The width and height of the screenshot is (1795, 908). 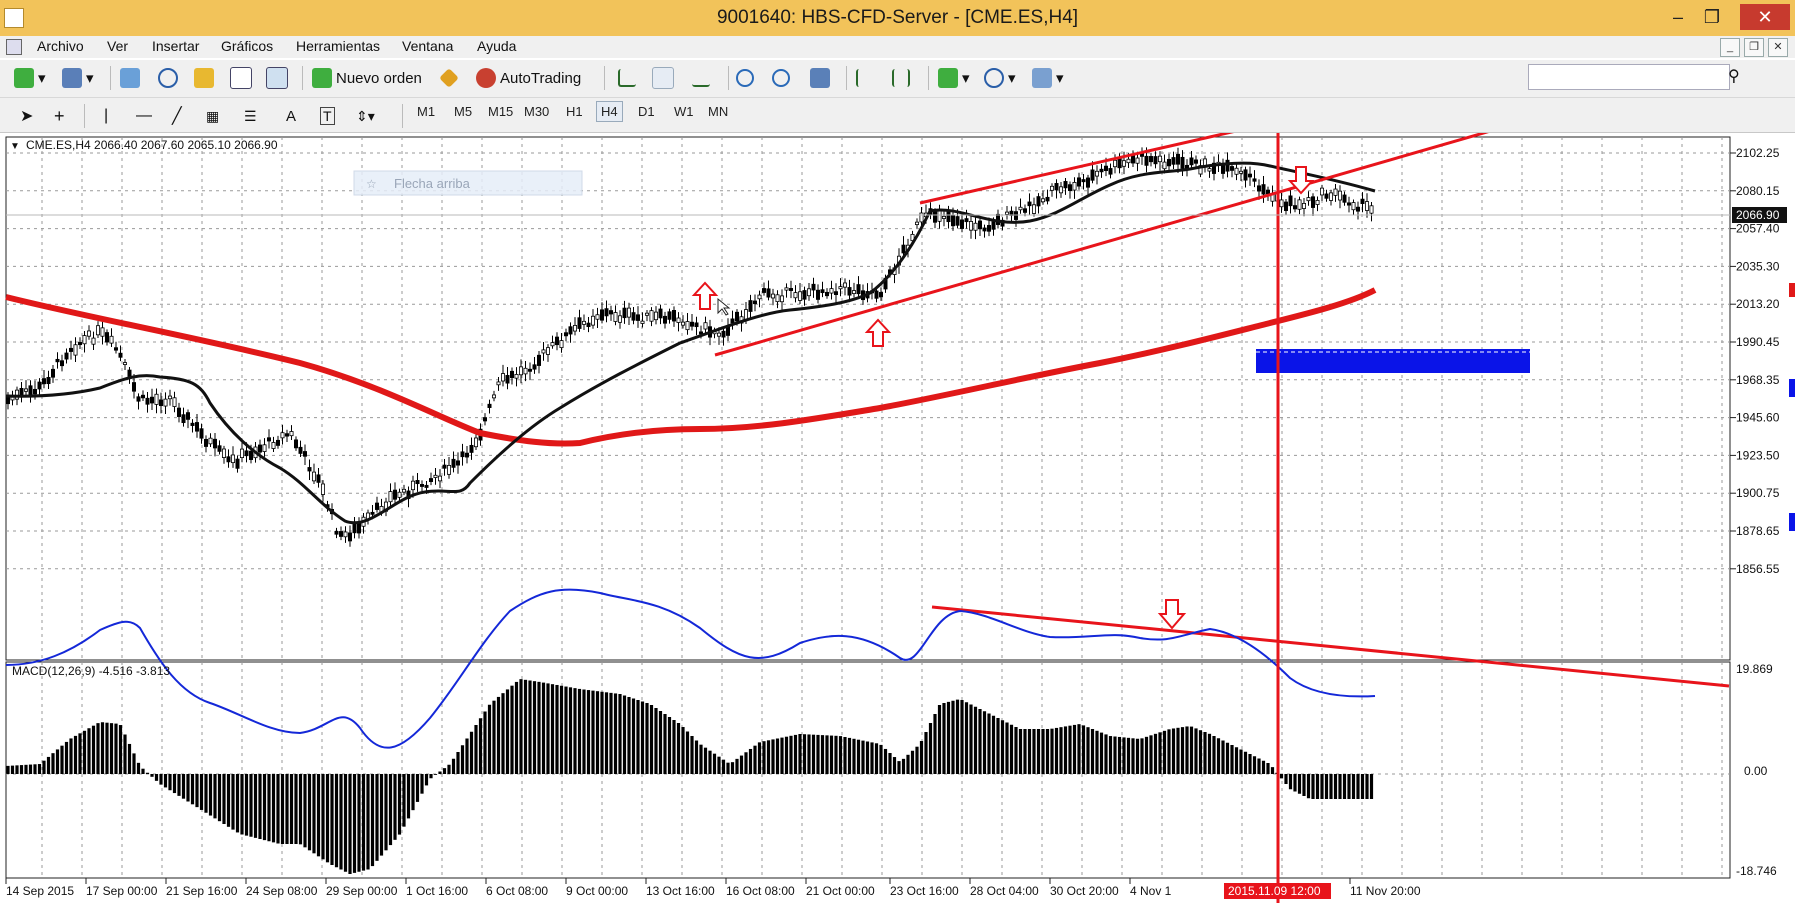 I want to click on strategy-tester-button, so click(x=277, y=78).